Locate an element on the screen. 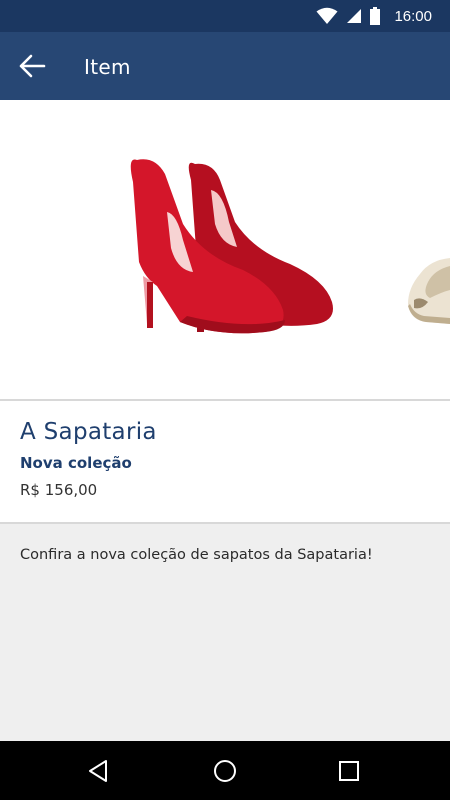  status-icons: 16:00 is located at coordinates (374, 16).